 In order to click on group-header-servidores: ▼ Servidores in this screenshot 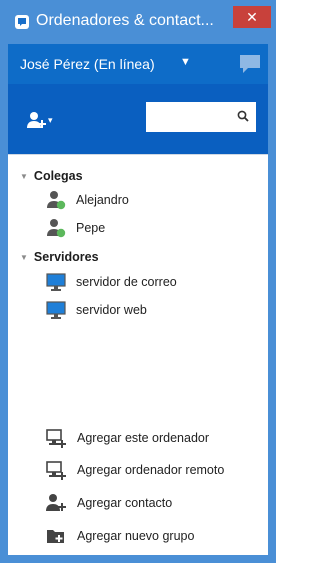, I will do `click(59, 257)`.